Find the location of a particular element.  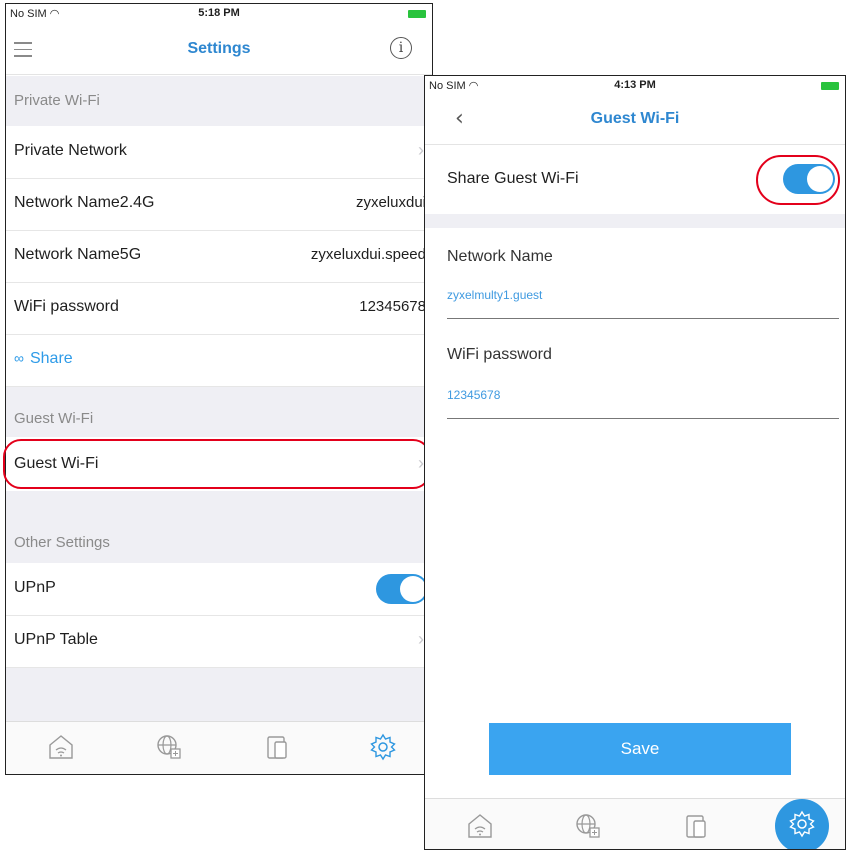

row-value: zyxeluxdui is located at coordinates (390, 202).